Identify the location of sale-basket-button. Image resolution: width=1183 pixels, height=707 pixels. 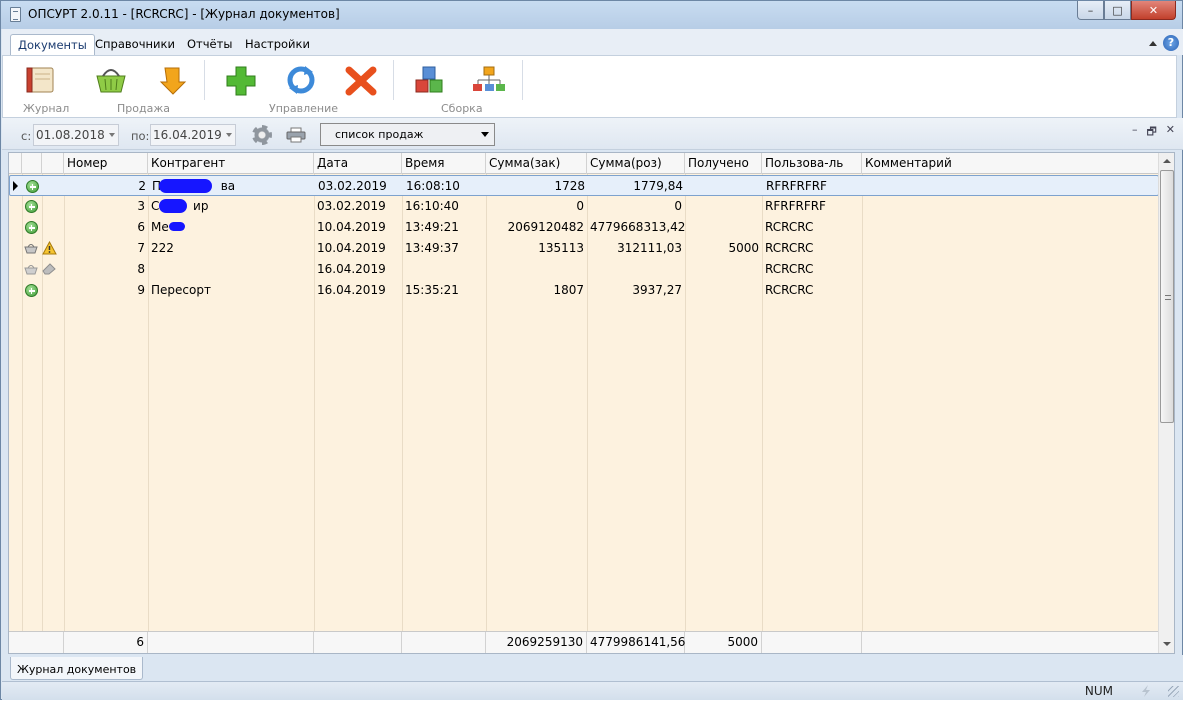
(111, 80).